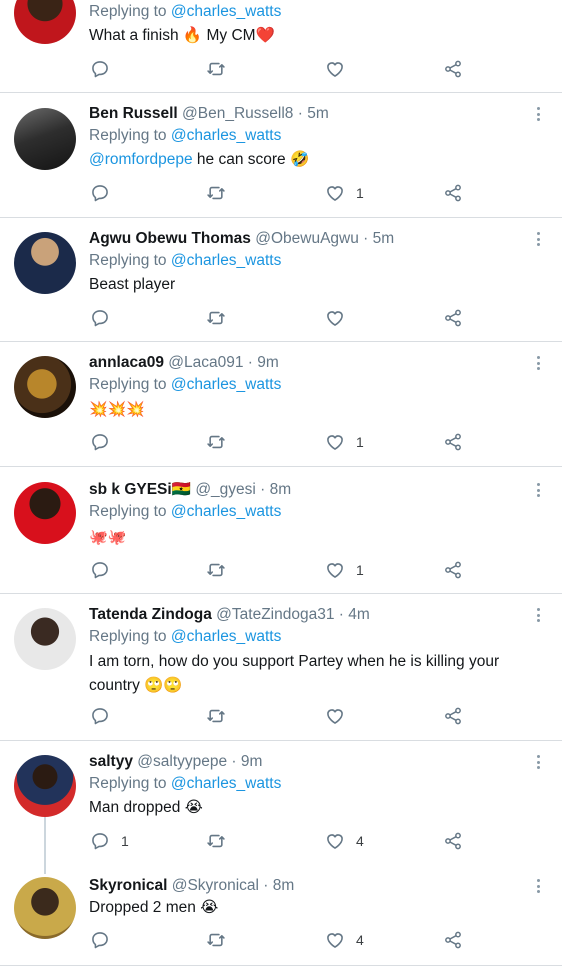 The width and height of the screenshot is (562, 967). What do you see at coordinates (205, 362) in the screenshot?
I see `user-handle: @Laca091` at bounding box center [205, 362].